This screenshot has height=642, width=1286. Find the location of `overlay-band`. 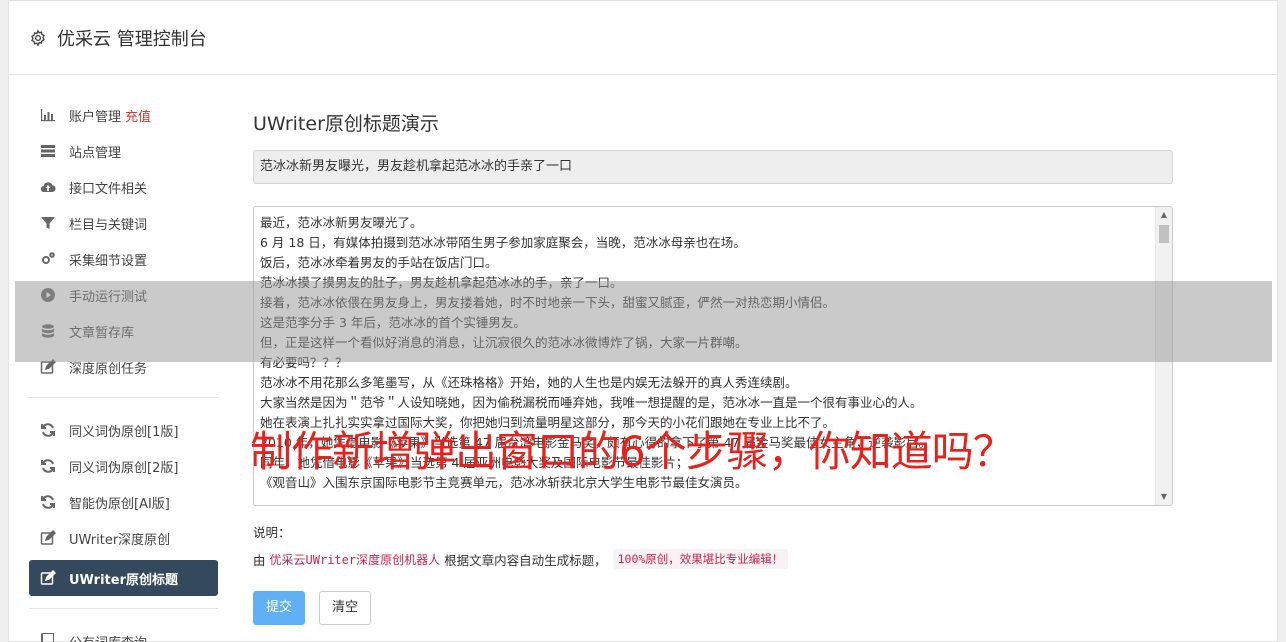

overlay-band is located at coordinates (643, 321).